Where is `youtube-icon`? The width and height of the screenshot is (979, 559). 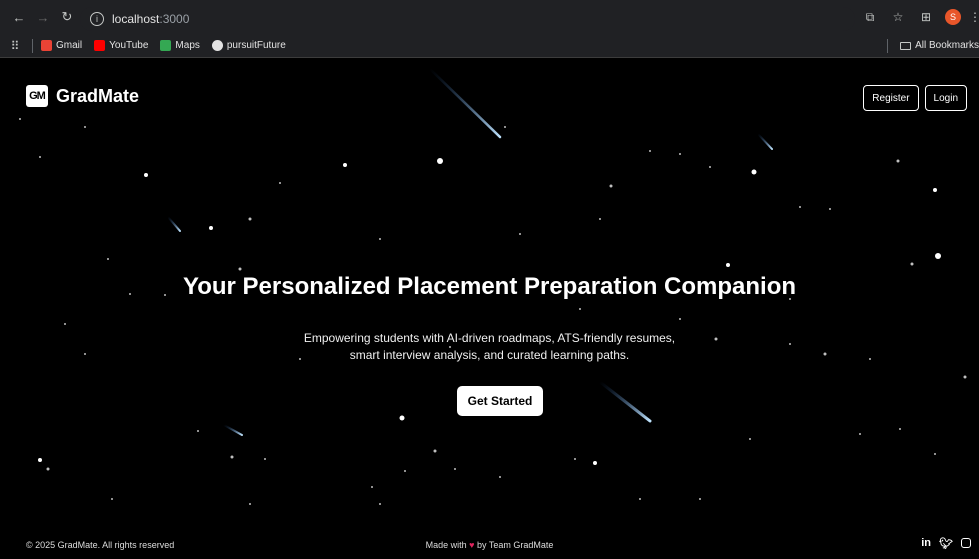
youtube-icon is located at coordinates (100, 45).